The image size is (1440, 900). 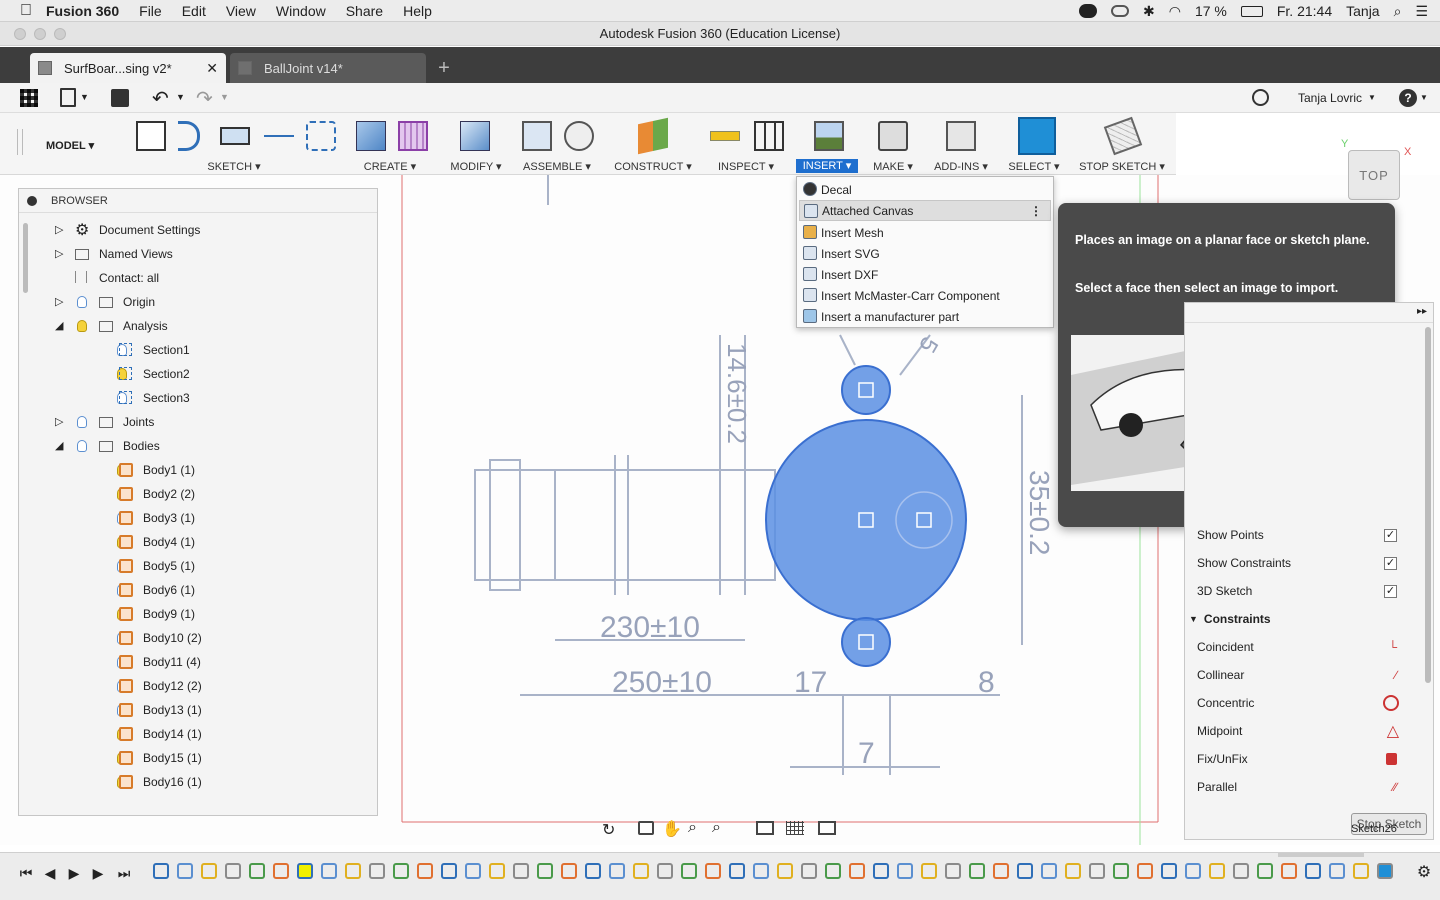 What do you see at coordinates (160, 98) in the screenshot?
I see `undo-icon: ↶` at bounding box center [160, 98].